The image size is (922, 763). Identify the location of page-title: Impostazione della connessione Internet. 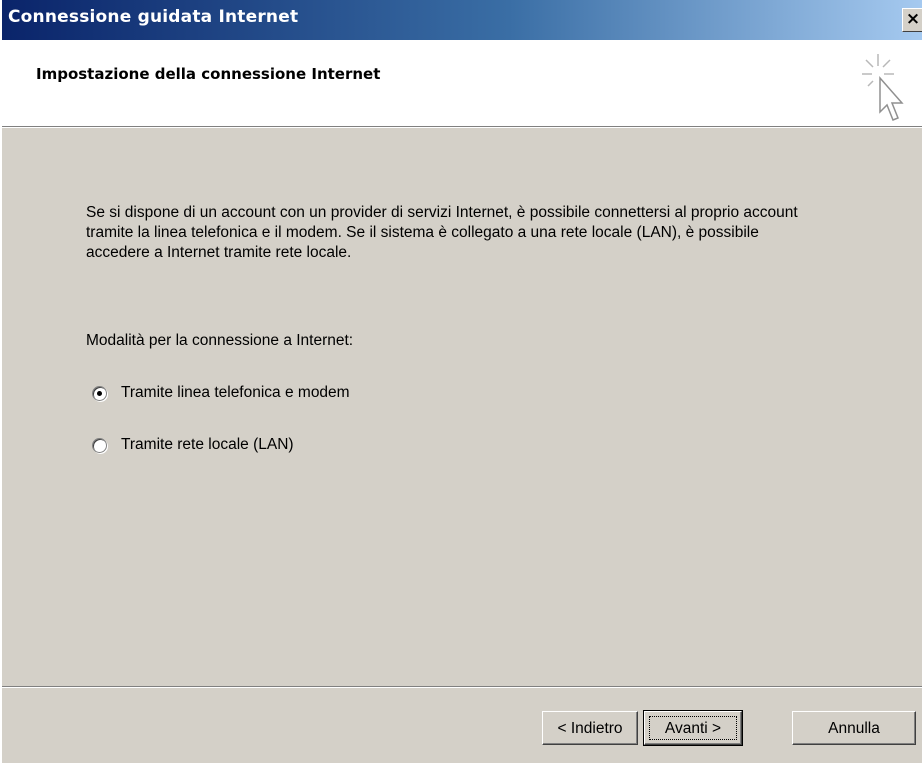
(208, 74).